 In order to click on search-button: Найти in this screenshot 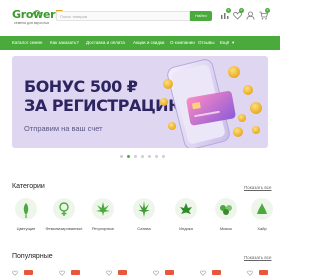, I will do `click(201, 16)`.